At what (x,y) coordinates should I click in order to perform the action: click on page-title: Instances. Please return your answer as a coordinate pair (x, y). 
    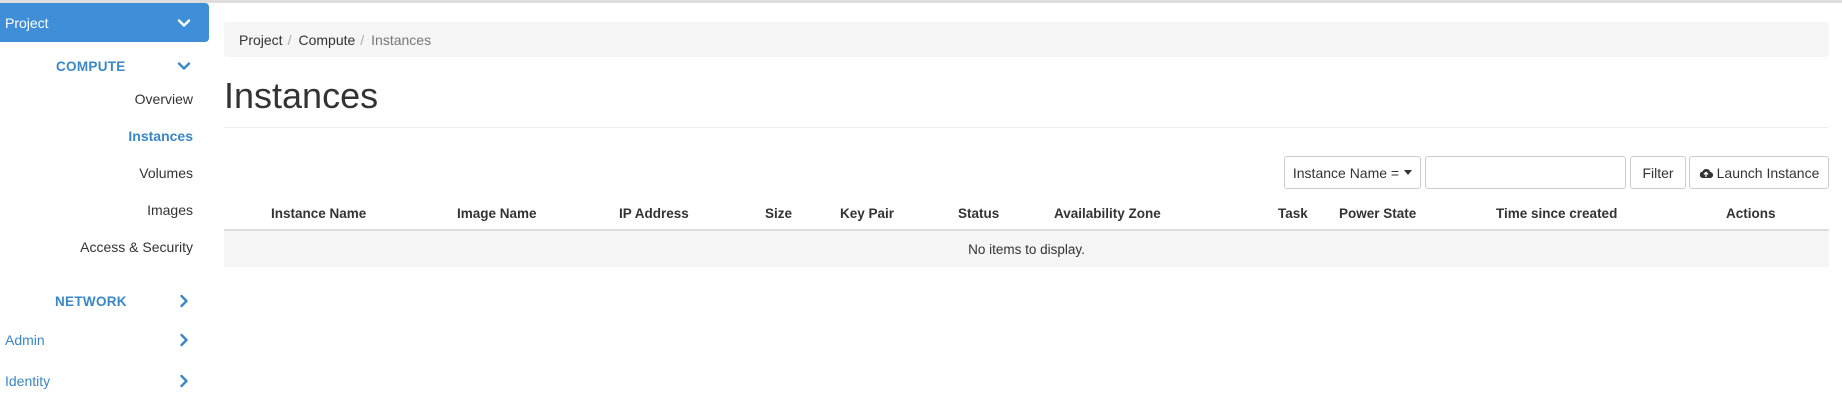
    Looking at the image, I should click on (301, 95).